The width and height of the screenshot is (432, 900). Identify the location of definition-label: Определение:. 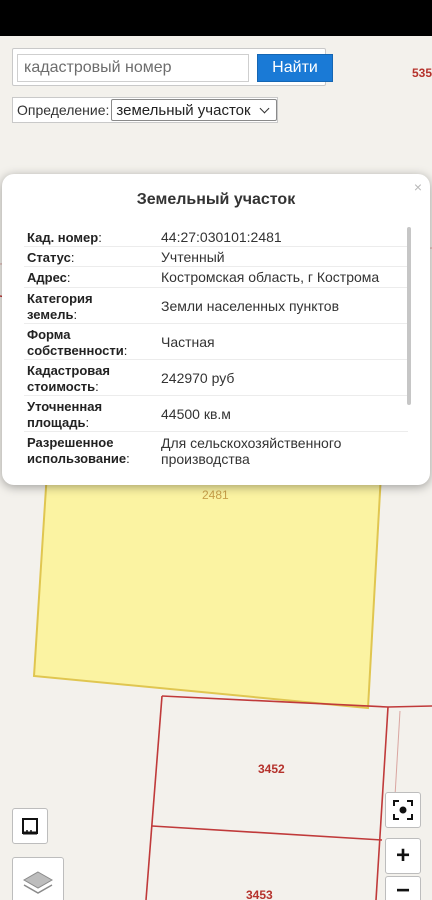
(63, 110).